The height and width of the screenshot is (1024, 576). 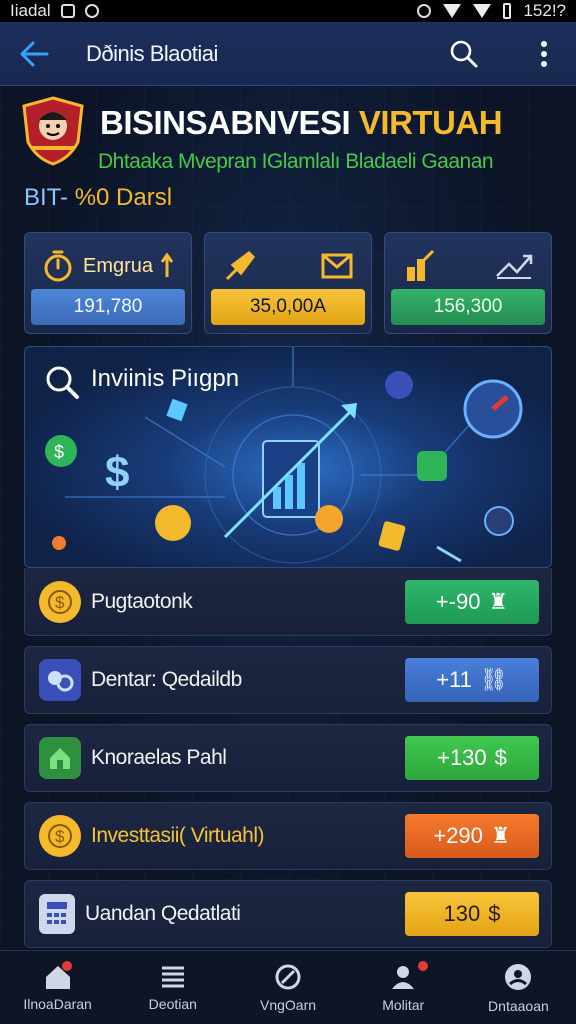 What do you see at coordinates (123, 197) in the screenshot?
I see `bit-value: %0 Darsl` at bounding box center [123, 197].